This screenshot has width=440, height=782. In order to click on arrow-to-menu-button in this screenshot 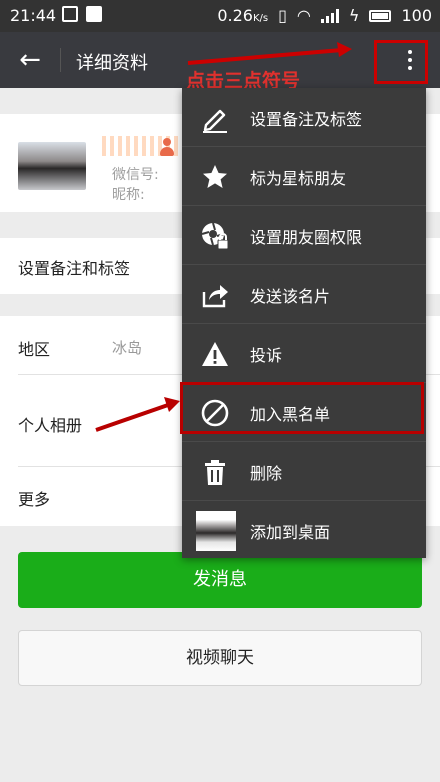, I will do `click(269, 53)`.